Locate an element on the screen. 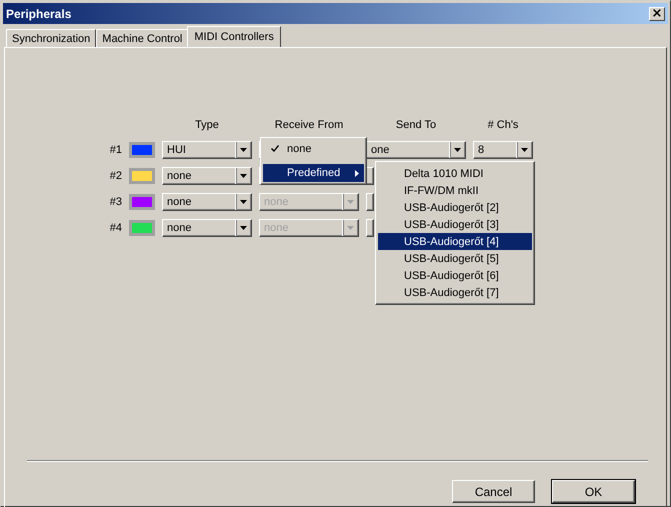  controller-number: #3 is located at coordinates (115, 202).